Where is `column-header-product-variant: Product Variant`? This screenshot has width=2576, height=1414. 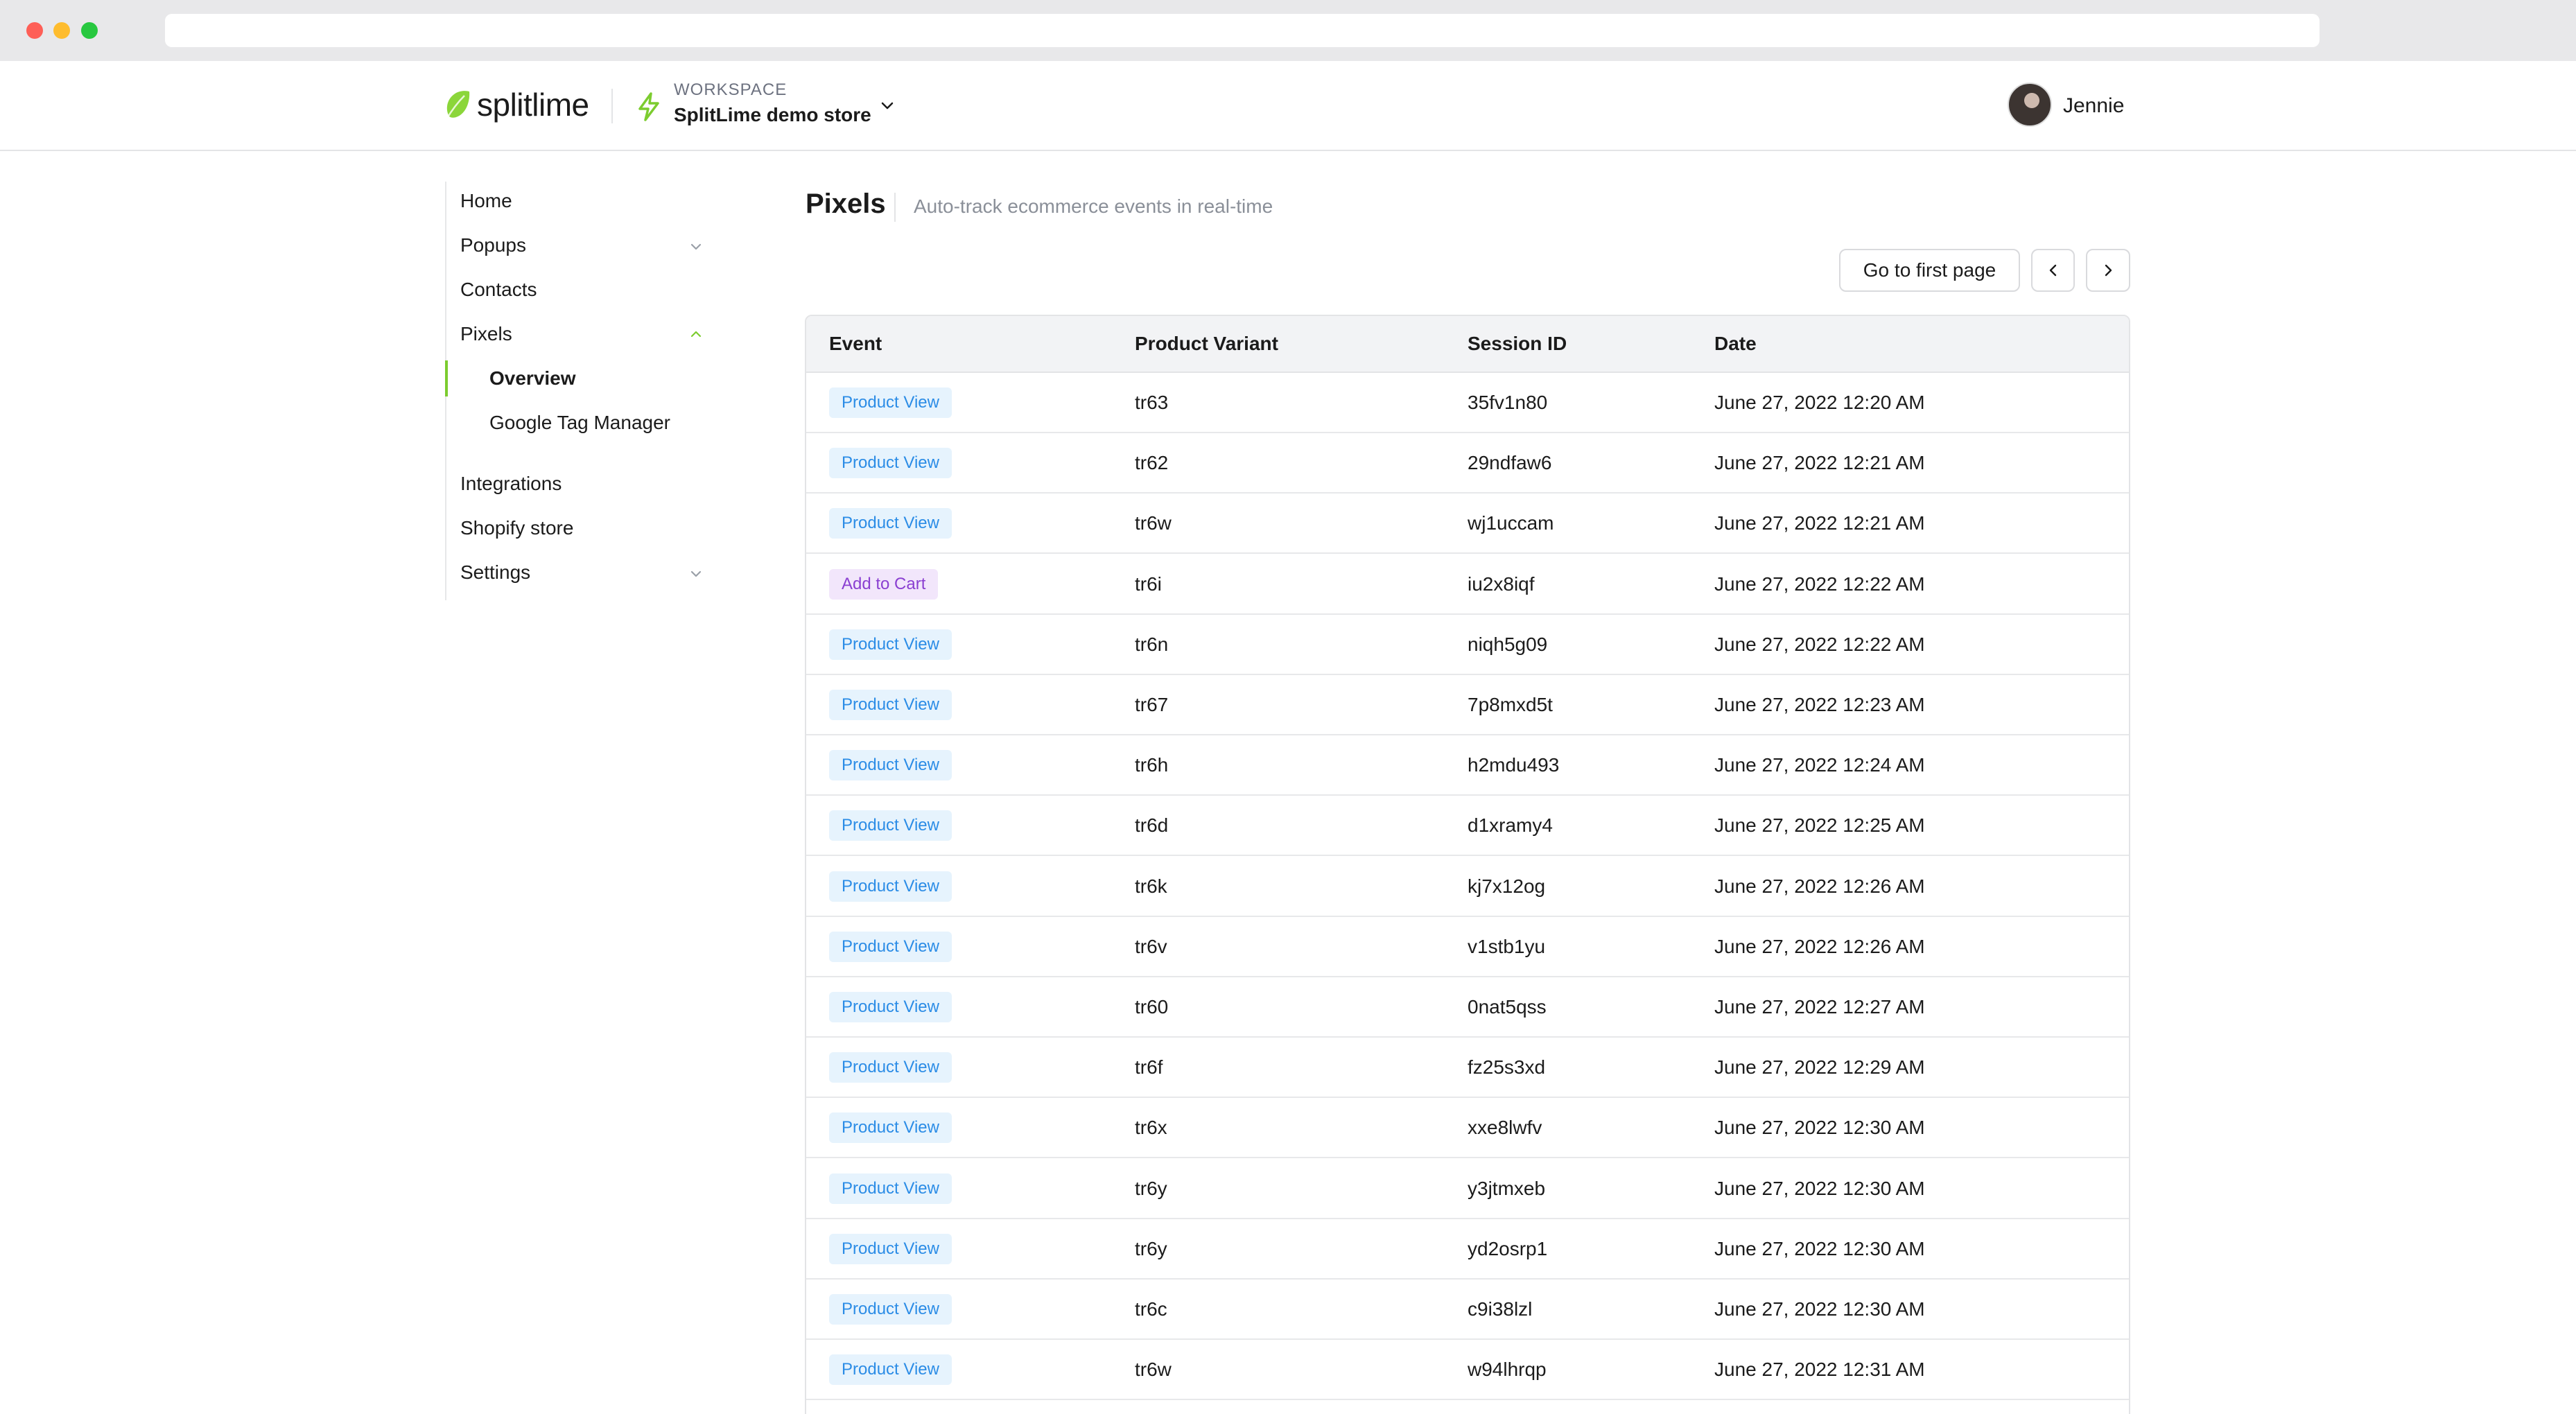 column-header-product-variant: Product Variant is located at coordinates (1206, 344).